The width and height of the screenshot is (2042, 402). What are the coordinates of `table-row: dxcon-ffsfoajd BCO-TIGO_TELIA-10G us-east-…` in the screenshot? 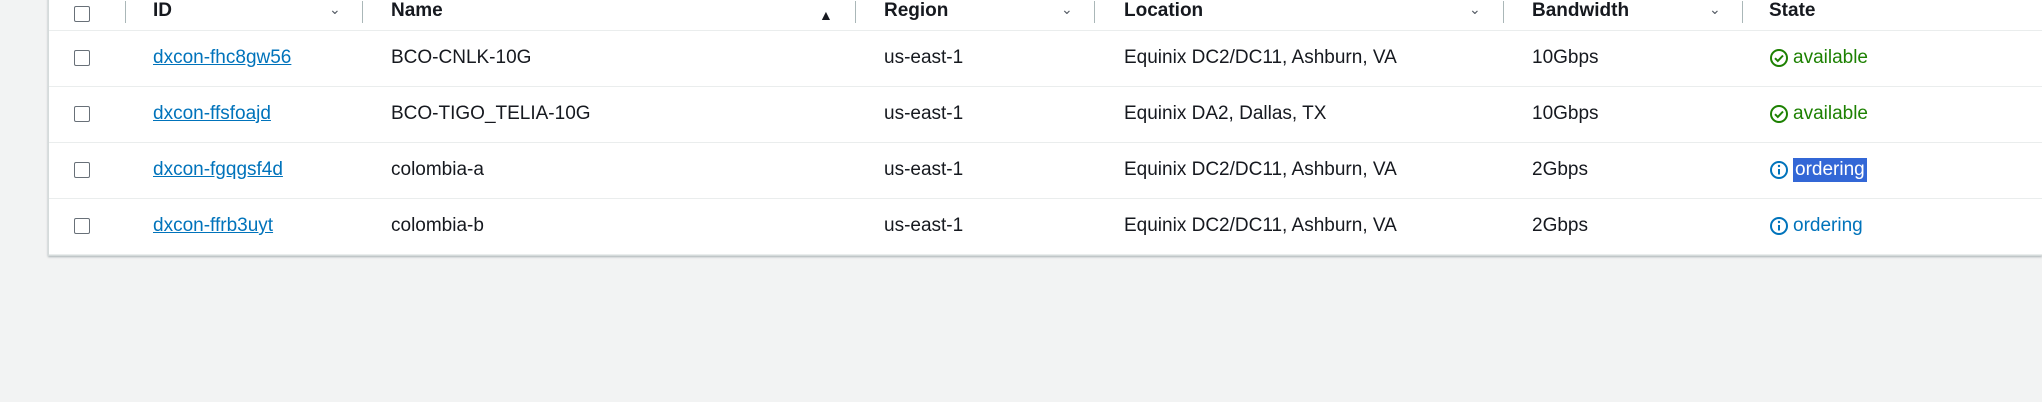 It's located at (1045, 114).